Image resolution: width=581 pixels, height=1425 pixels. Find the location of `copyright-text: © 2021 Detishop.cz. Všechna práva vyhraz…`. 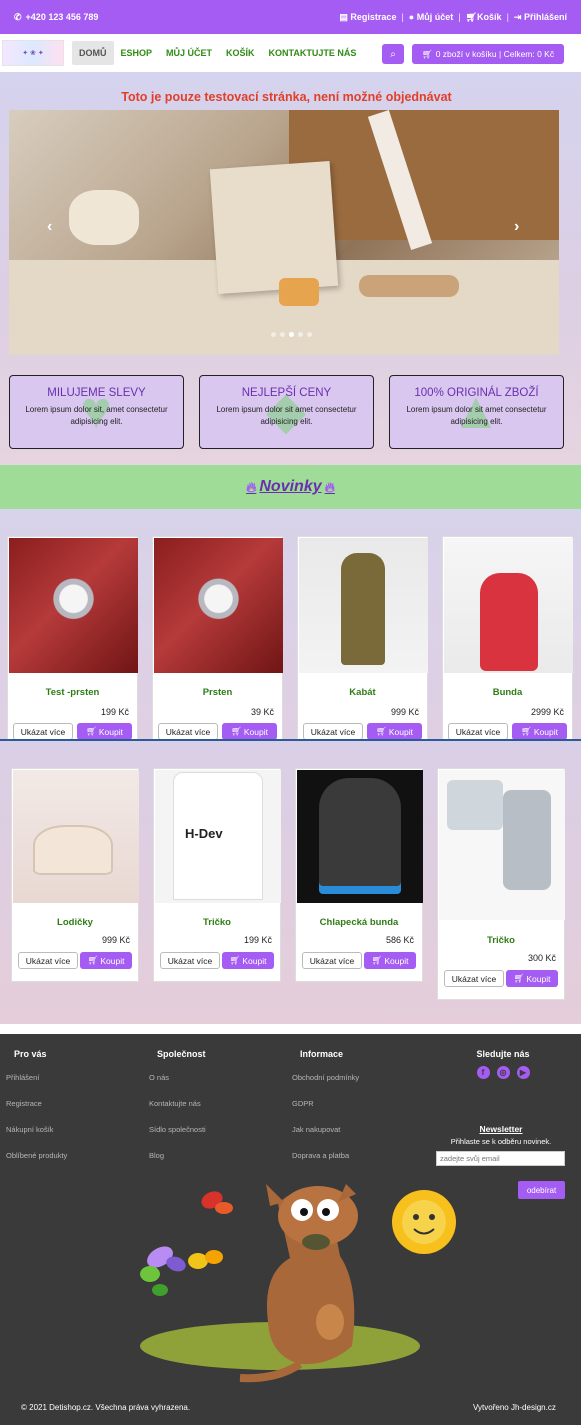

copyright-text: © 2021 Detishop.cz. Všechna práva vyhraz… is located at coordinates (106, 1407).